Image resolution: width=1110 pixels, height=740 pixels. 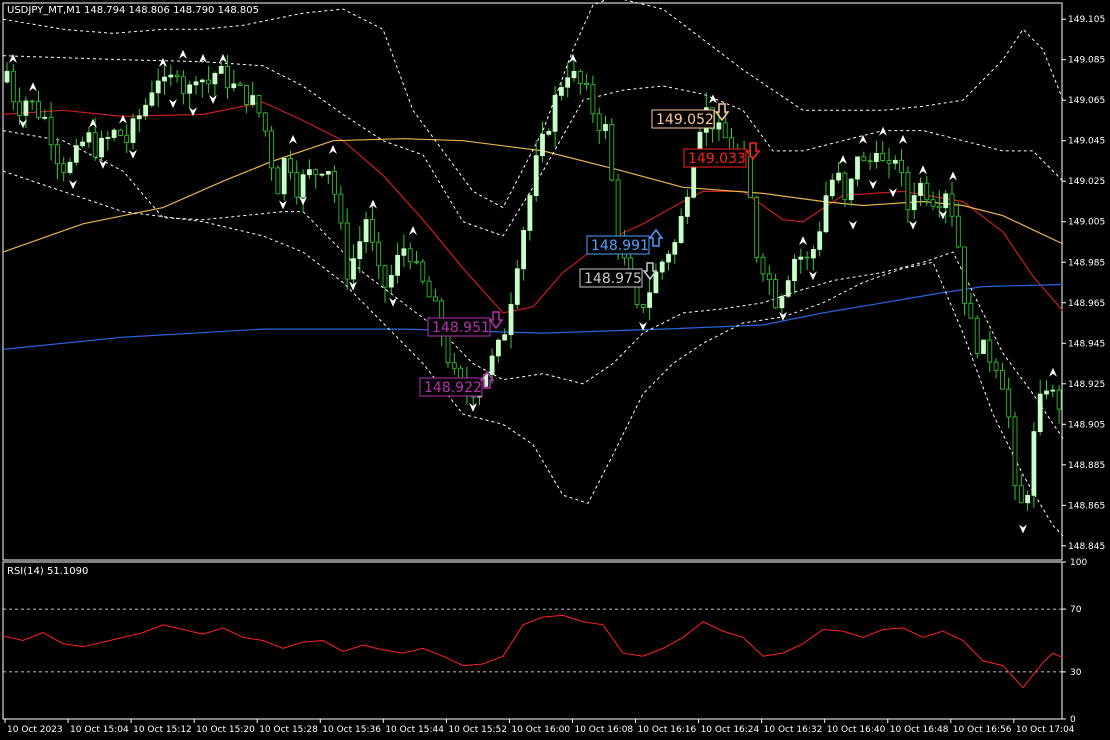 I want to click on rsi-tick-label: 0, so click(x=1073, y=720).